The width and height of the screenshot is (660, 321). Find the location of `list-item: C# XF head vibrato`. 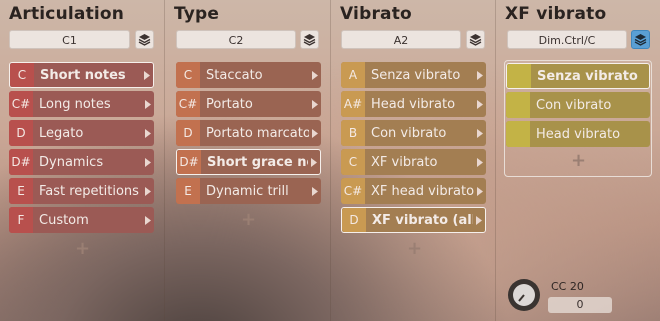

list-item: C# XF head vibrato is located at coordinates (413, 191).